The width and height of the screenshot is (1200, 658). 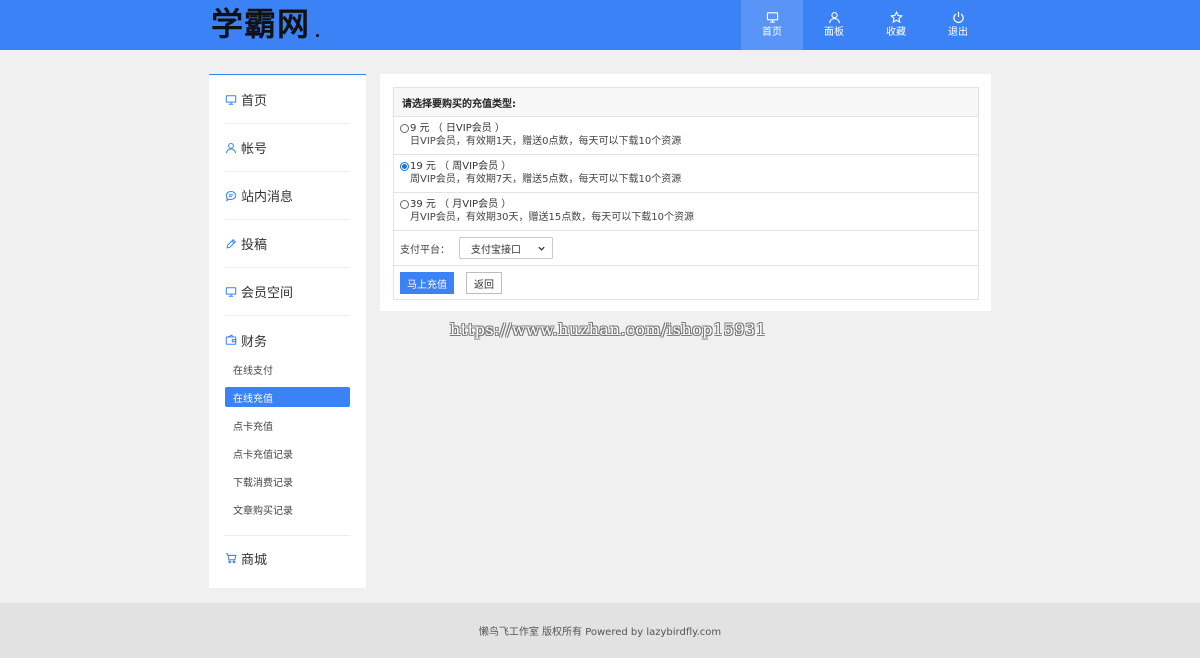 What do you see at coordinates (260, 24) in the screenshot?
I see `site-logo: 学霸网` at bounding box center [260, 24].